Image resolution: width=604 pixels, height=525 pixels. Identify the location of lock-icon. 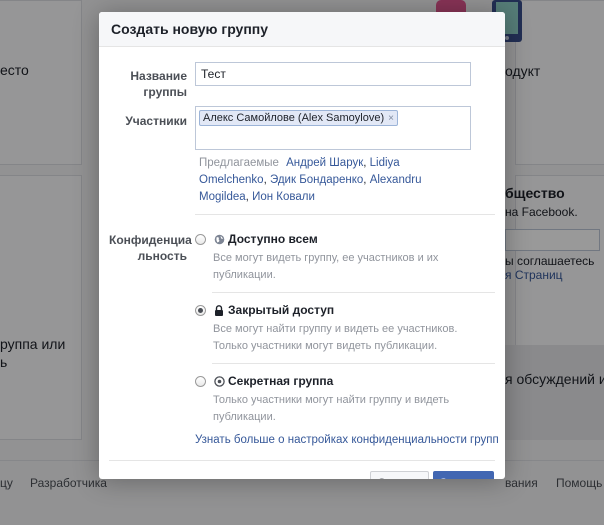
(219, 310).